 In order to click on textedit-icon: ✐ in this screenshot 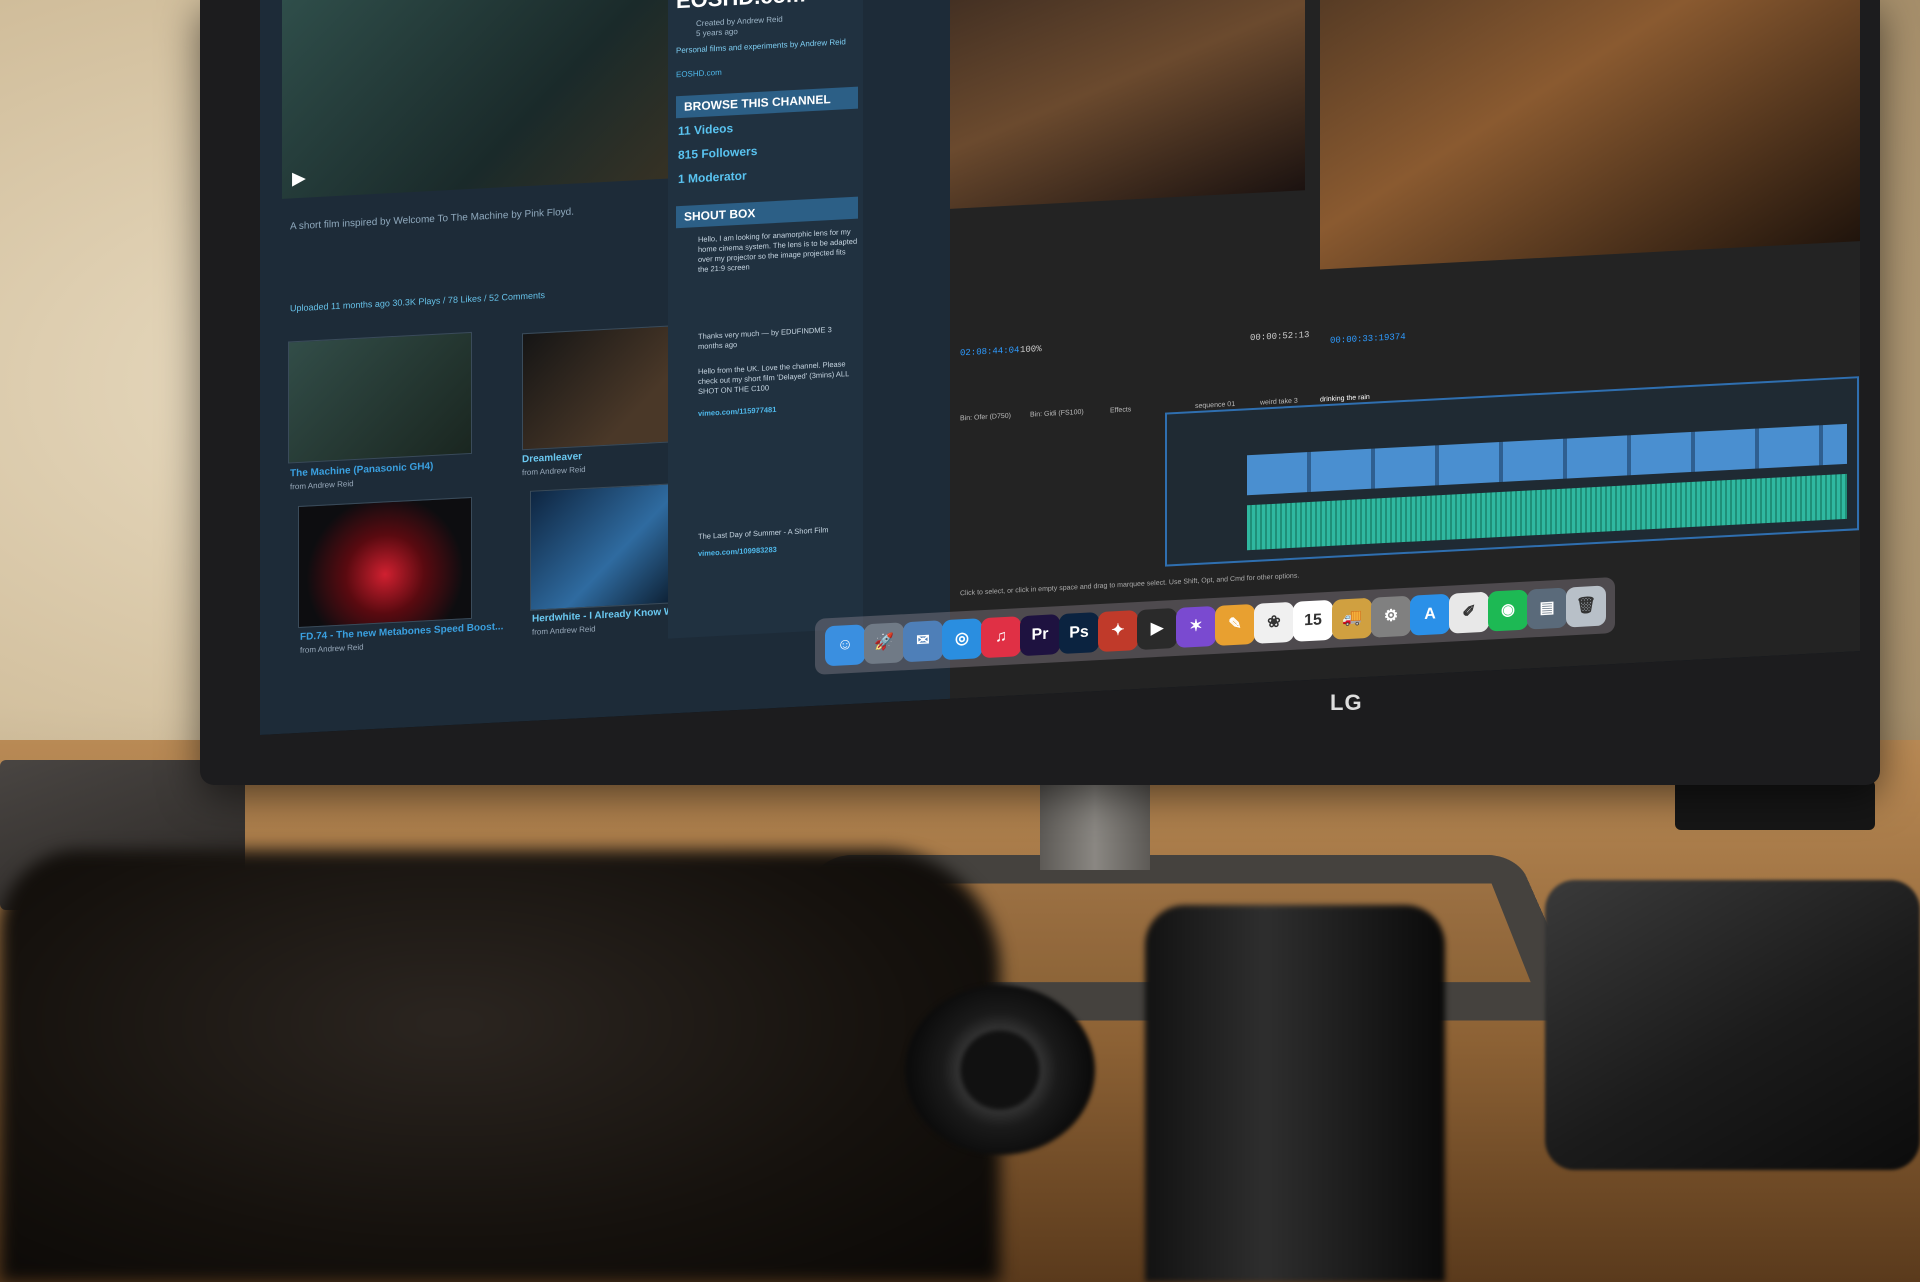, I will do `click(1469, 612)`.